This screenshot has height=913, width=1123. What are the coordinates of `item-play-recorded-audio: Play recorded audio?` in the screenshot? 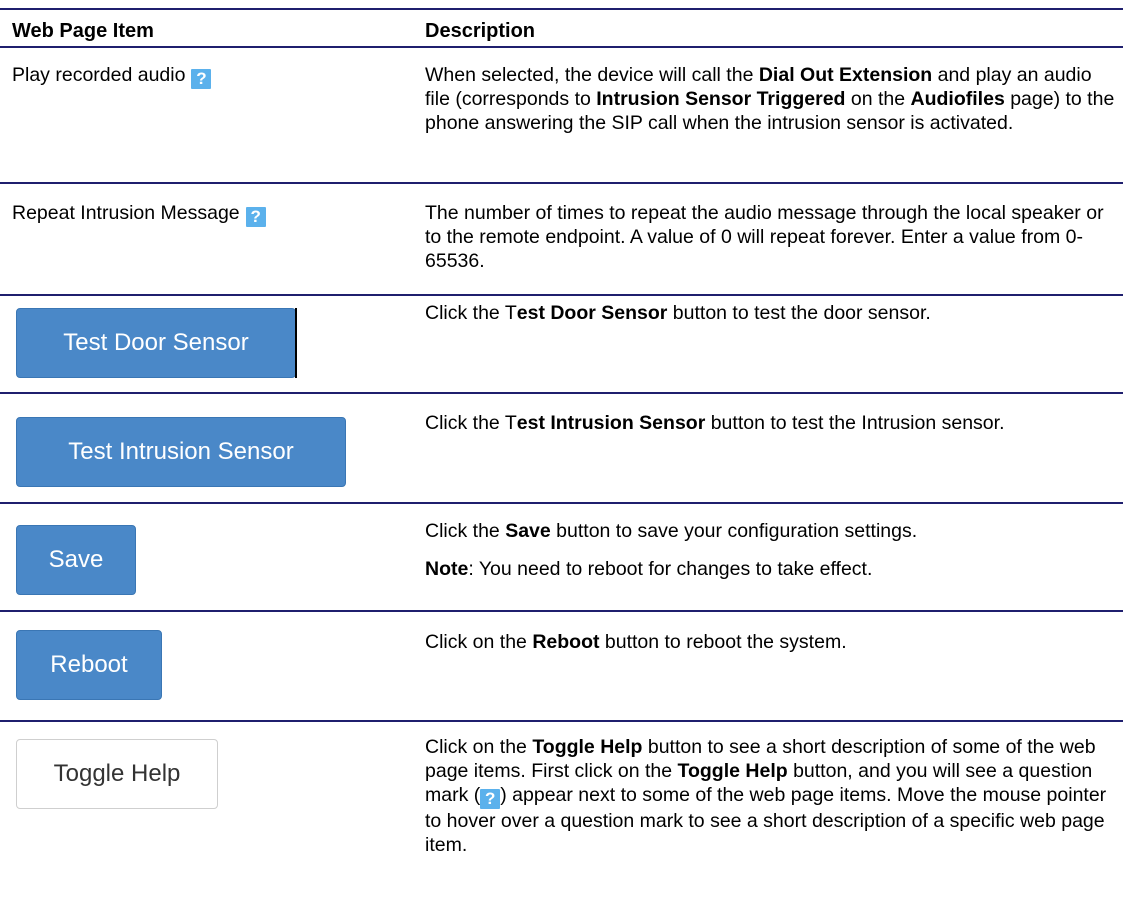 It's located at (112, 76).